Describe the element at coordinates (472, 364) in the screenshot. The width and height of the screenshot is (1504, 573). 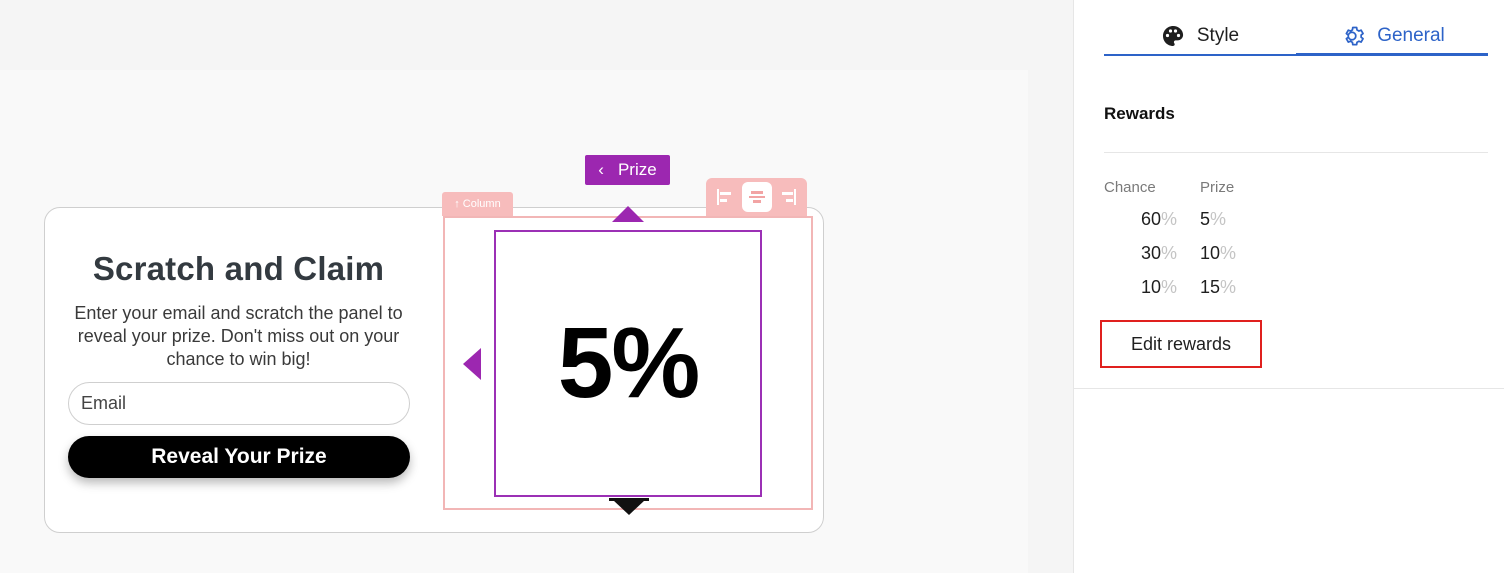
I see `drag-handle-left` at that location.